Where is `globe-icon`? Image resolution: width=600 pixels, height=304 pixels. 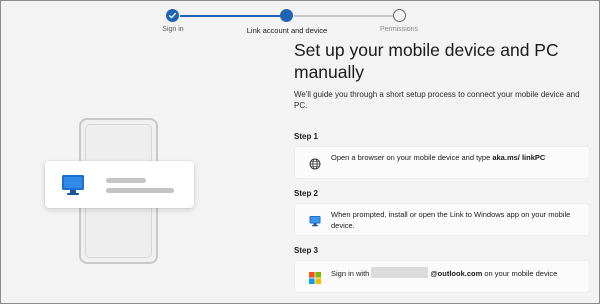 globe-icon is located at coordinates (315, 163).